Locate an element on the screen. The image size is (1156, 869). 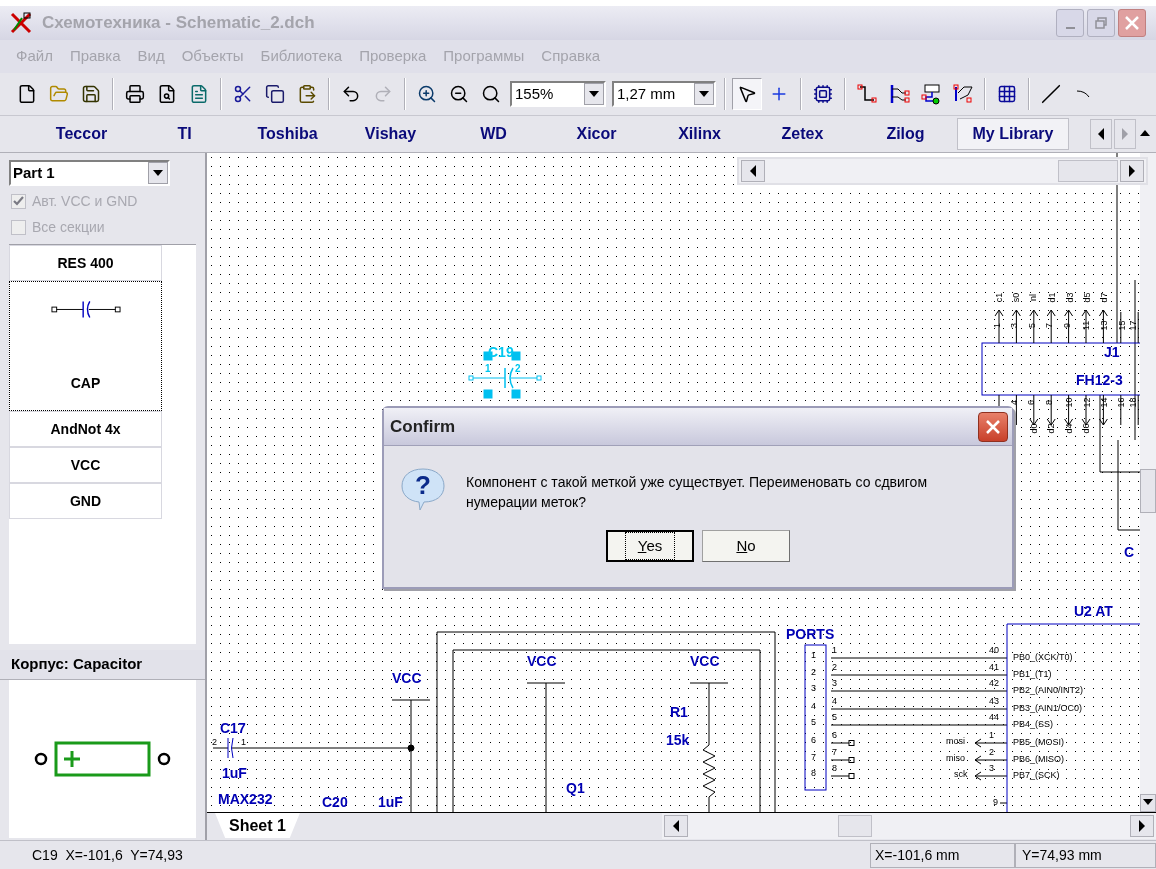
scroll-down-button is located at coordinates (1148, 803).